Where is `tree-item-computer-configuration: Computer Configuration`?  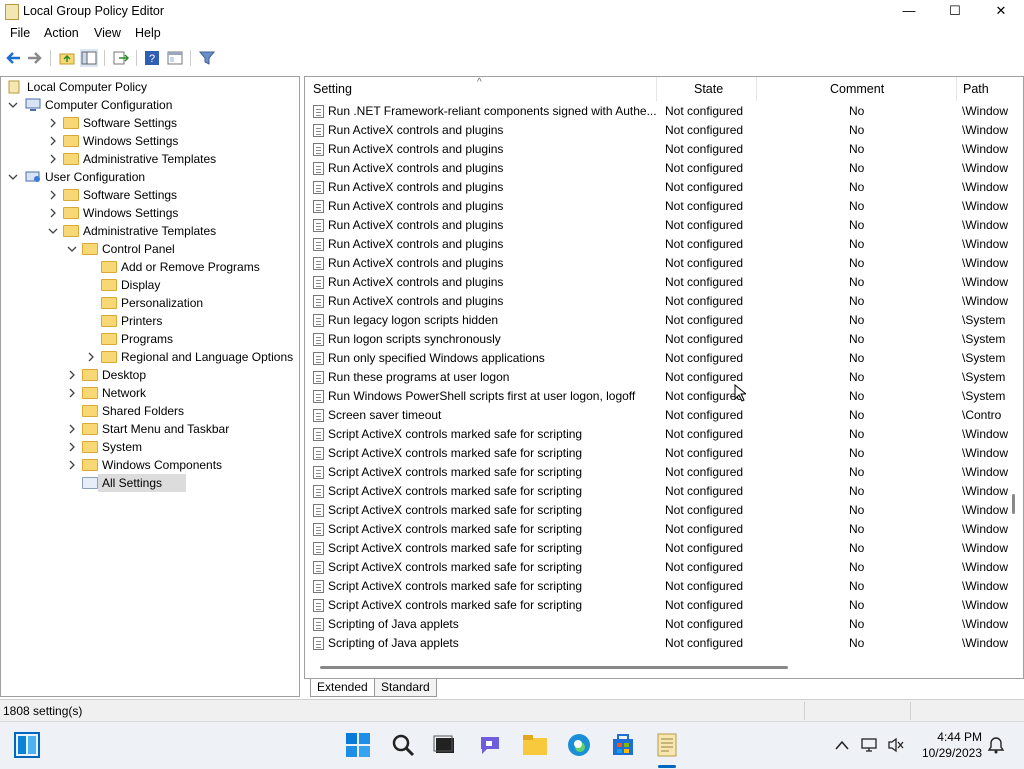
tree-item-computer-configuration: Computer Configuration is located at coordinates (150, 105).